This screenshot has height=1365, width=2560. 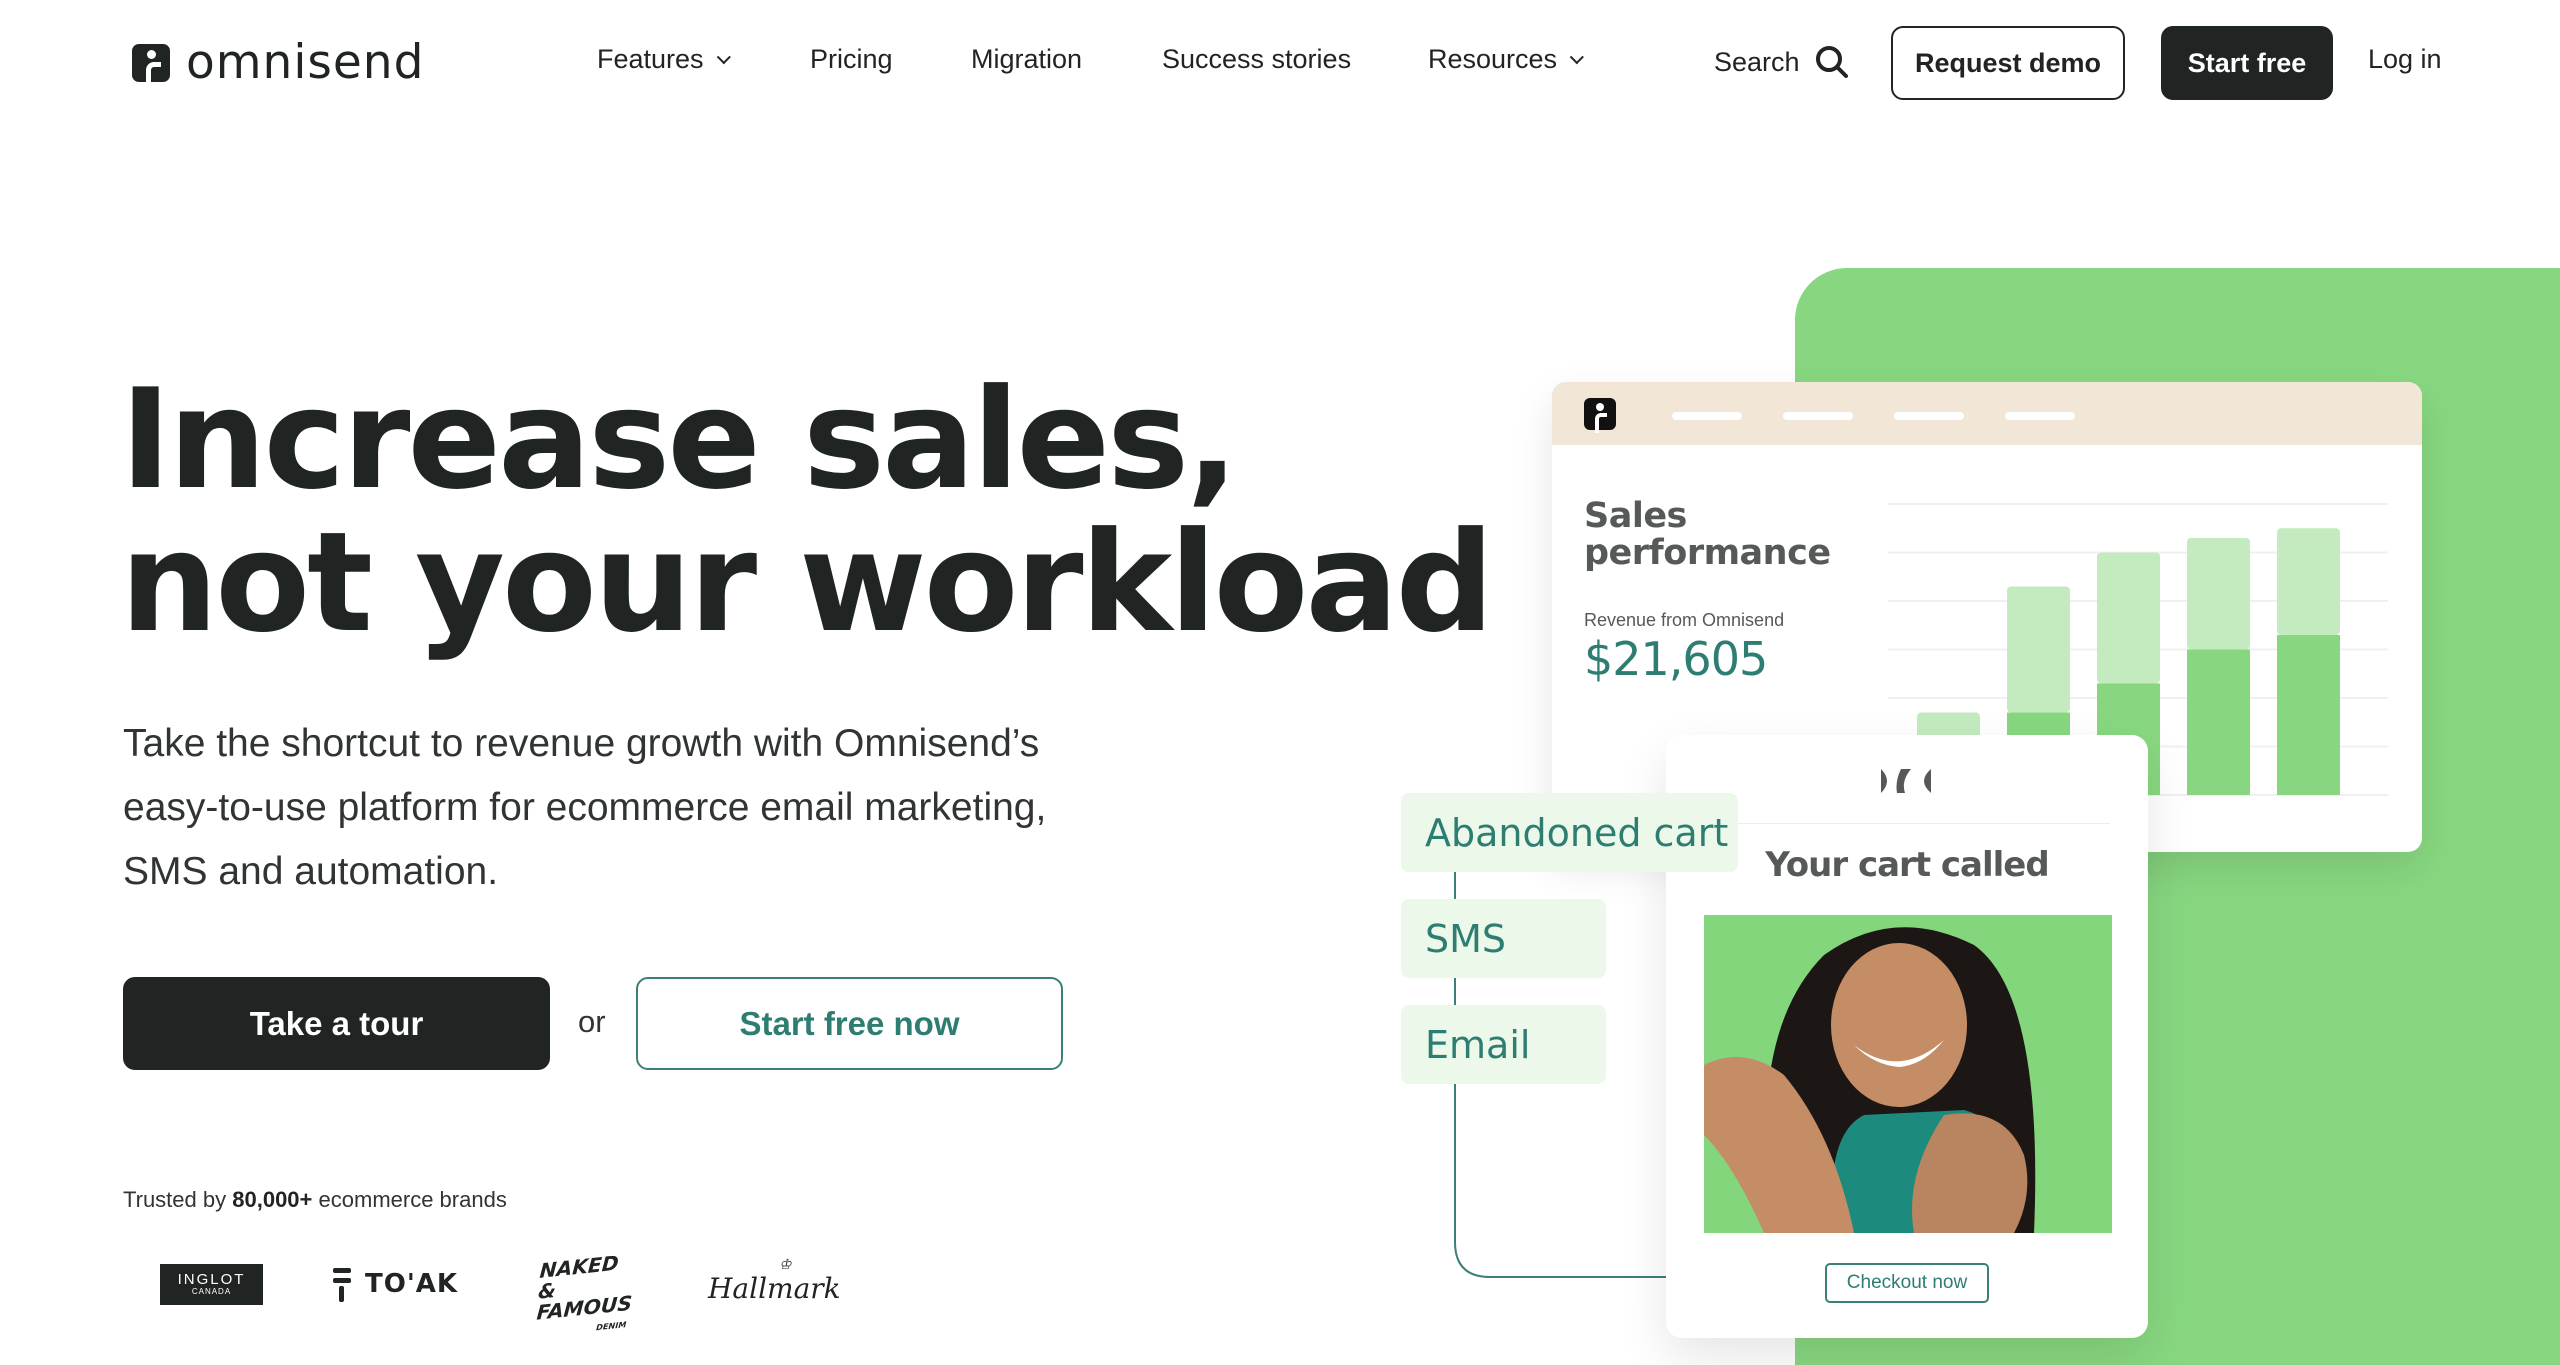 What do you see at coordinates (2008, 63) in the screenshot?
I see `request-demo-button: Request demo` at bounding box center [2008, 63].